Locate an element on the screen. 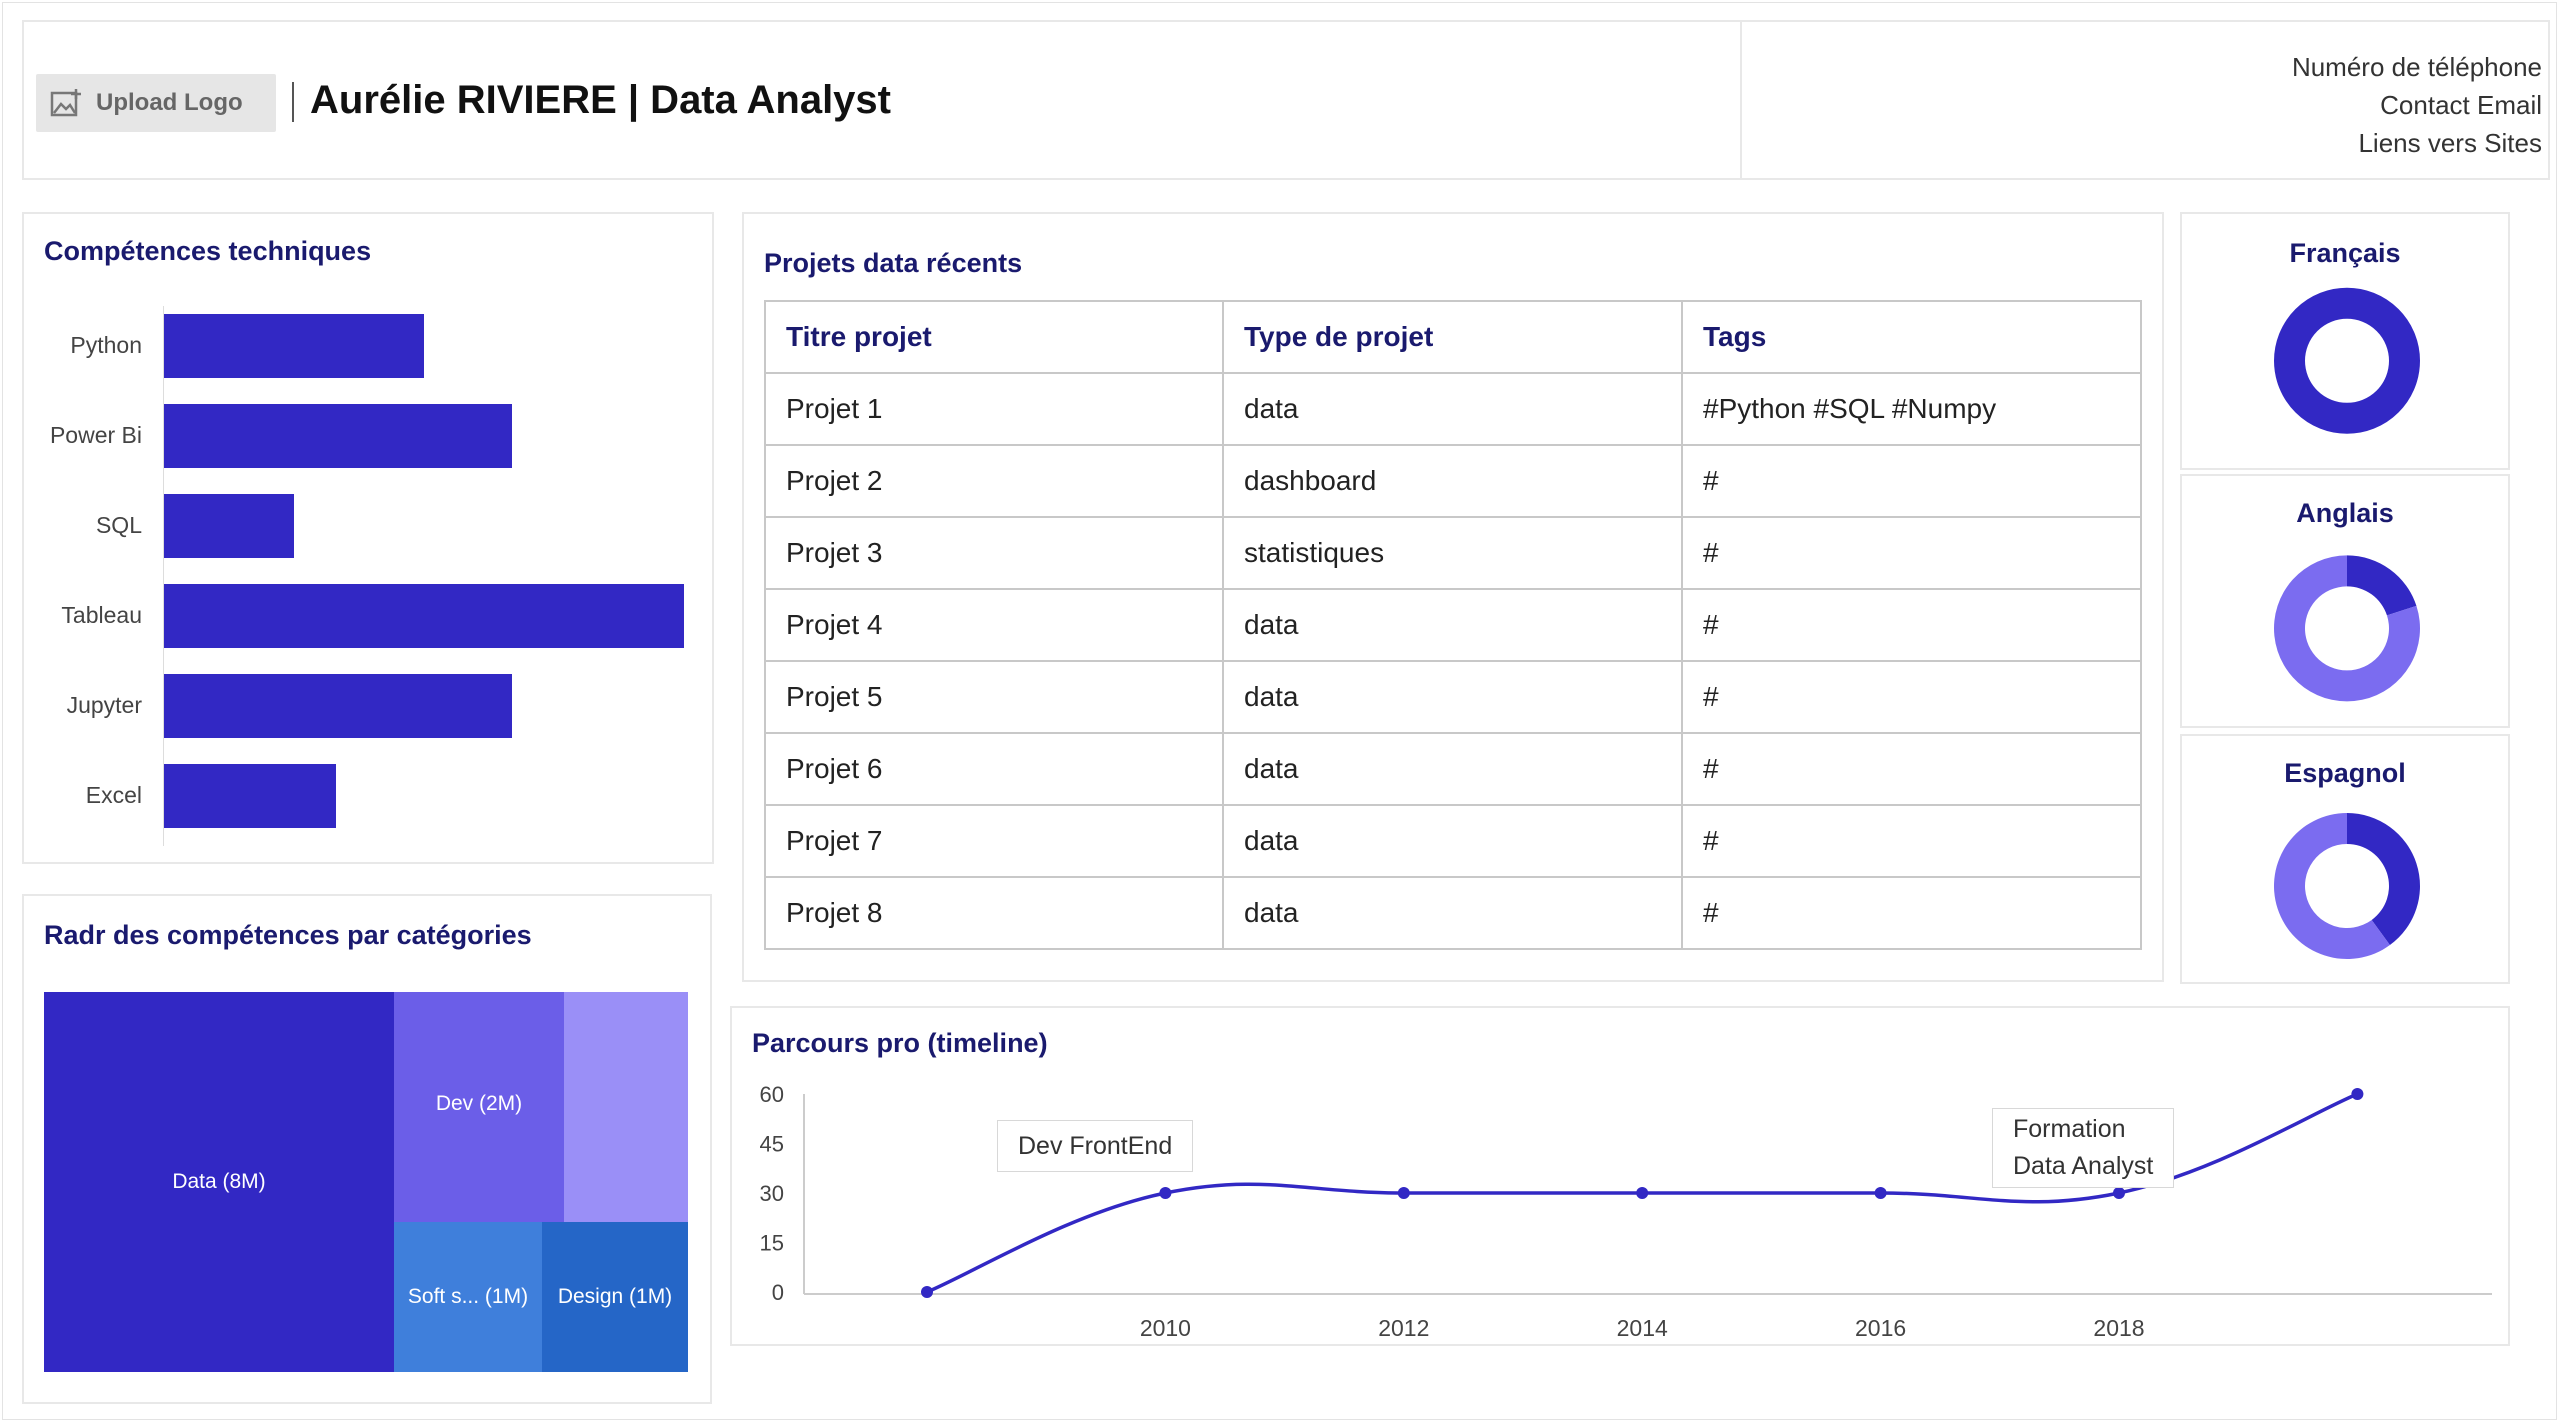 Image resolution: width=2560 pixels, height=1424 pixels. language-card-espagnol: Espagnol is located at coordinates (2345, 859).